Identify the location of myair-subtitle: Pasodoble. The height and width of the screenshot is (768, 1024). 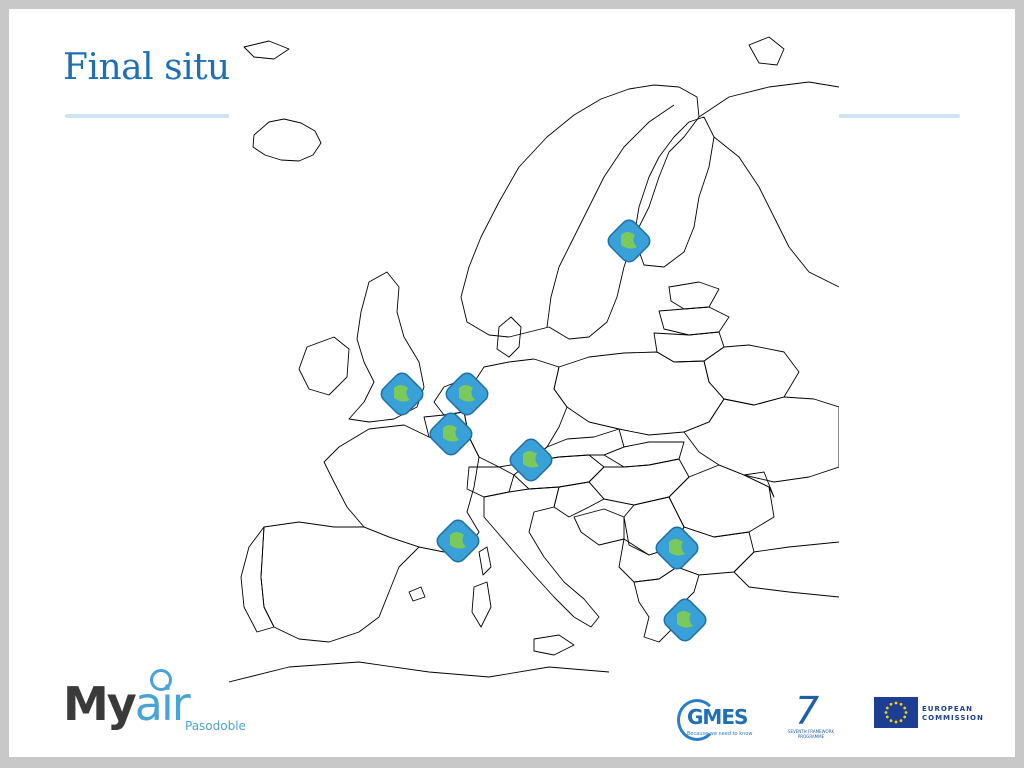
(215, 726).